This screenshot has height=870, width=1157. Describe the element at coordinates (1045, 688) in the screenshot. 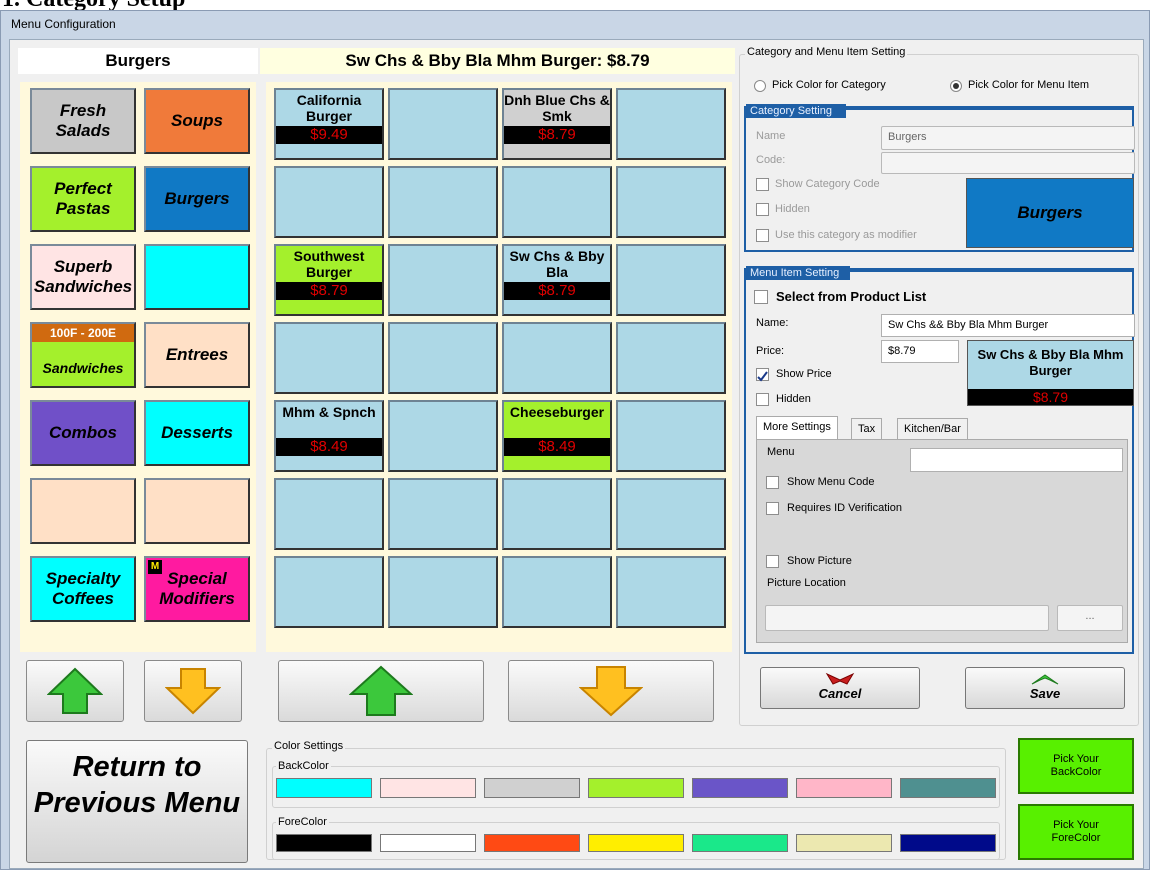

I see `save-button: Save` at that location.